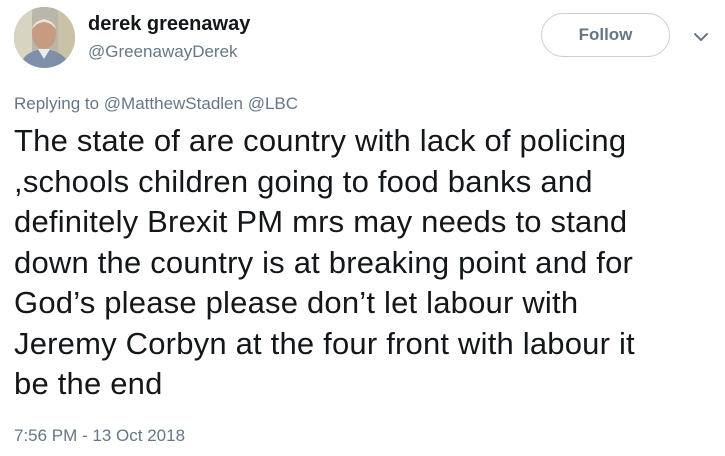 The height and width of the screenshot is (456, 725). I want to click on tweet-timestamp: 7:56 PM - 13 Oct 2018, so click(99, 436).